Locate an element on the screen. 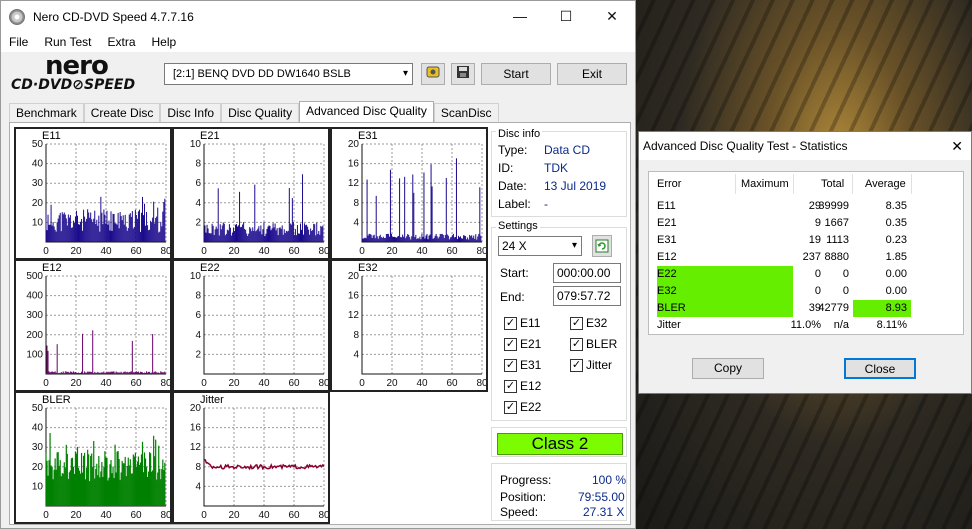 This screenshot has height=529, width=972. column-header: Maximum is located at coordinates (765, 184).